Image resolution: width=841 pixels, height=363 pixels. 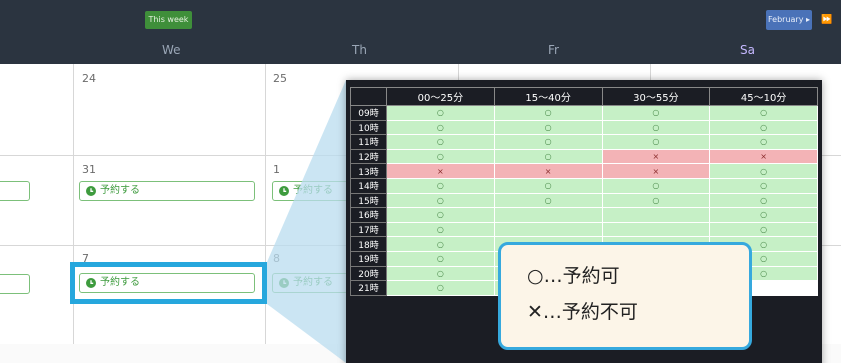 What do you see at coordinates (553, 50) in the screenshot?
I see `weekday-fr: Fr` at bounding box center [553, 50].